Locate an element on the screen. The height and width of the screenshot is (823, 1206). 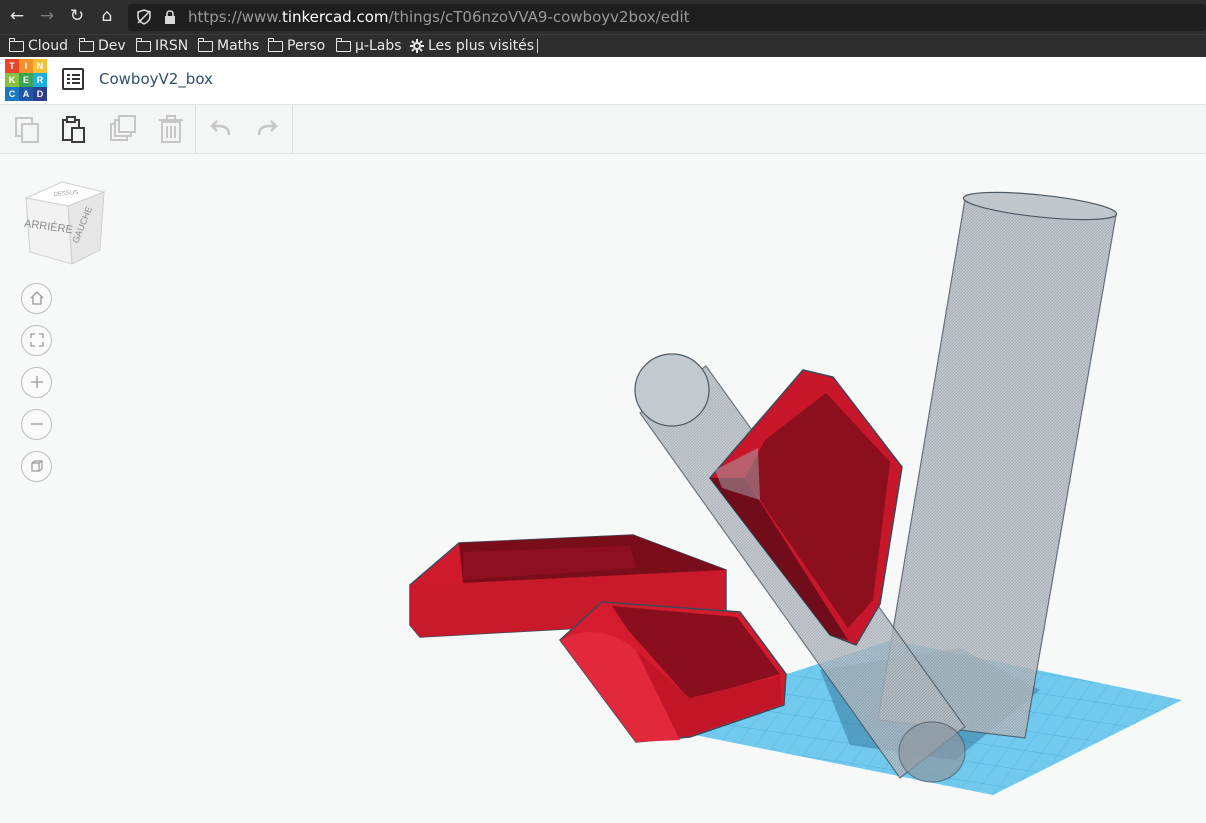
tinkercad-logo: T I N K E R C A D is located at coordinates (26, 80).